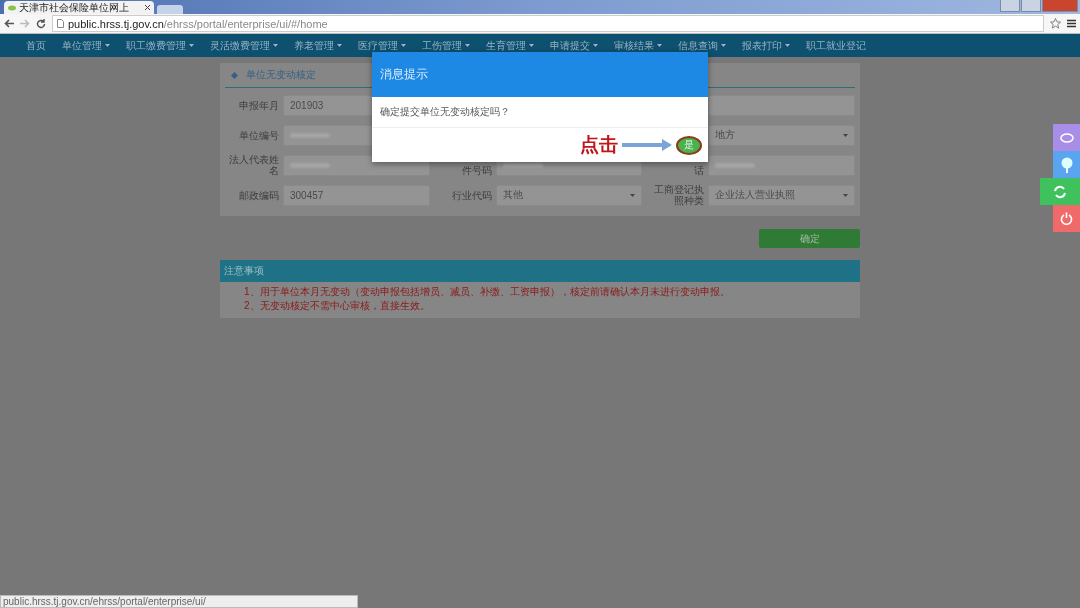 The image size is (1080, 608). I want to click on notes-title: 注意事项, so click(540, 271).